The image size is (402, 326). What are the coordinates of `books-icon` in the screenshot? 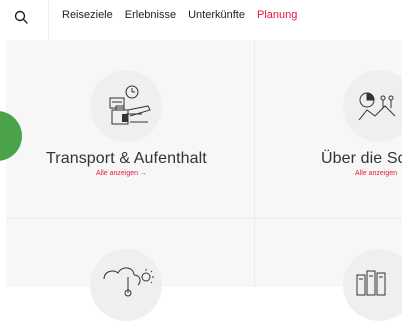 It's located at (372, 285).